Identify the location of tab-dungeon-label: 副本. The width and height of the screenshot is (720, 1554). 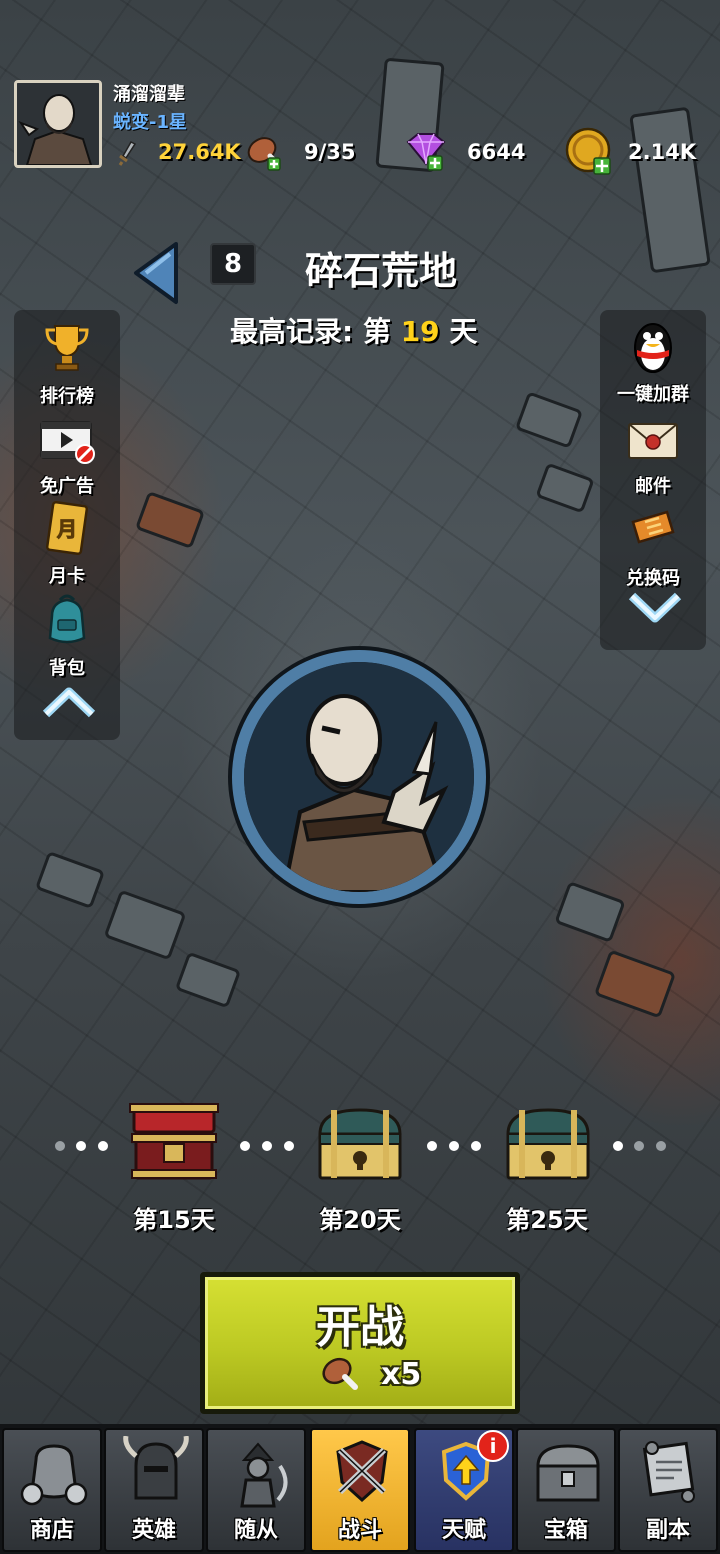
(667, 1530).